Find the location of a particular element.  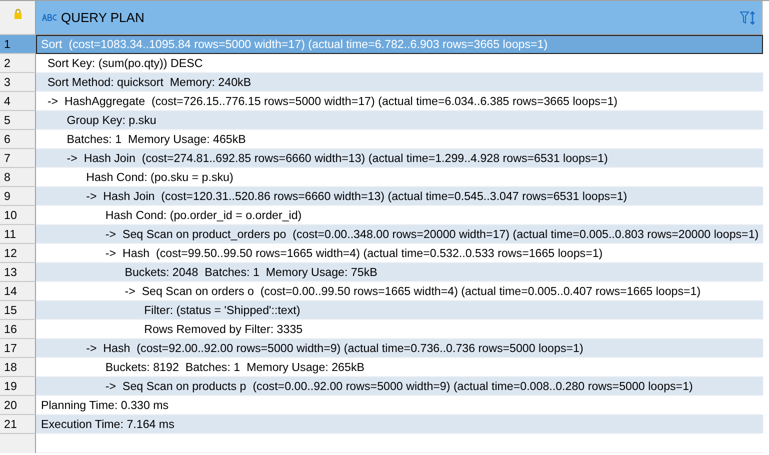

row-number: 20 is located at coordinates (18, 405).